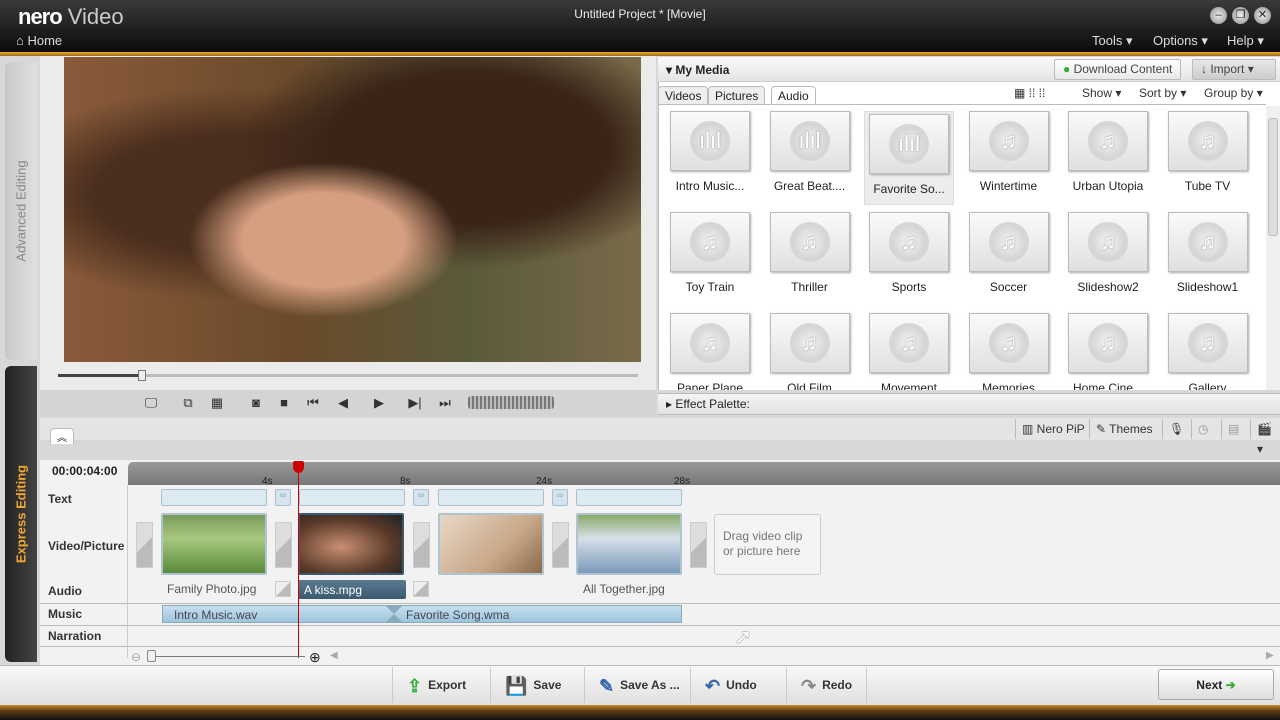  Describe the element at coordinates (1216, 684) in the screenshot. I see `next-button: Next ➔` at that location.